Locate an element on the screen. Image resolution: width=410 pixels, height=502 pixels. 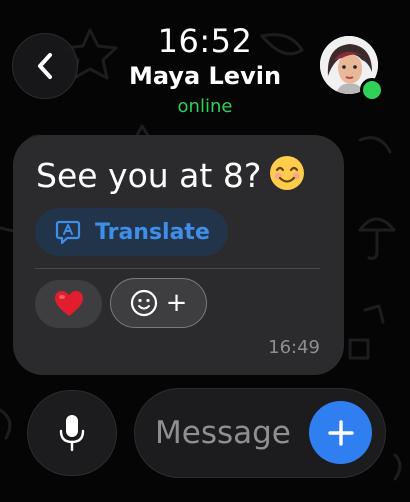
message-input: Message is located at coordinates (260, 433).